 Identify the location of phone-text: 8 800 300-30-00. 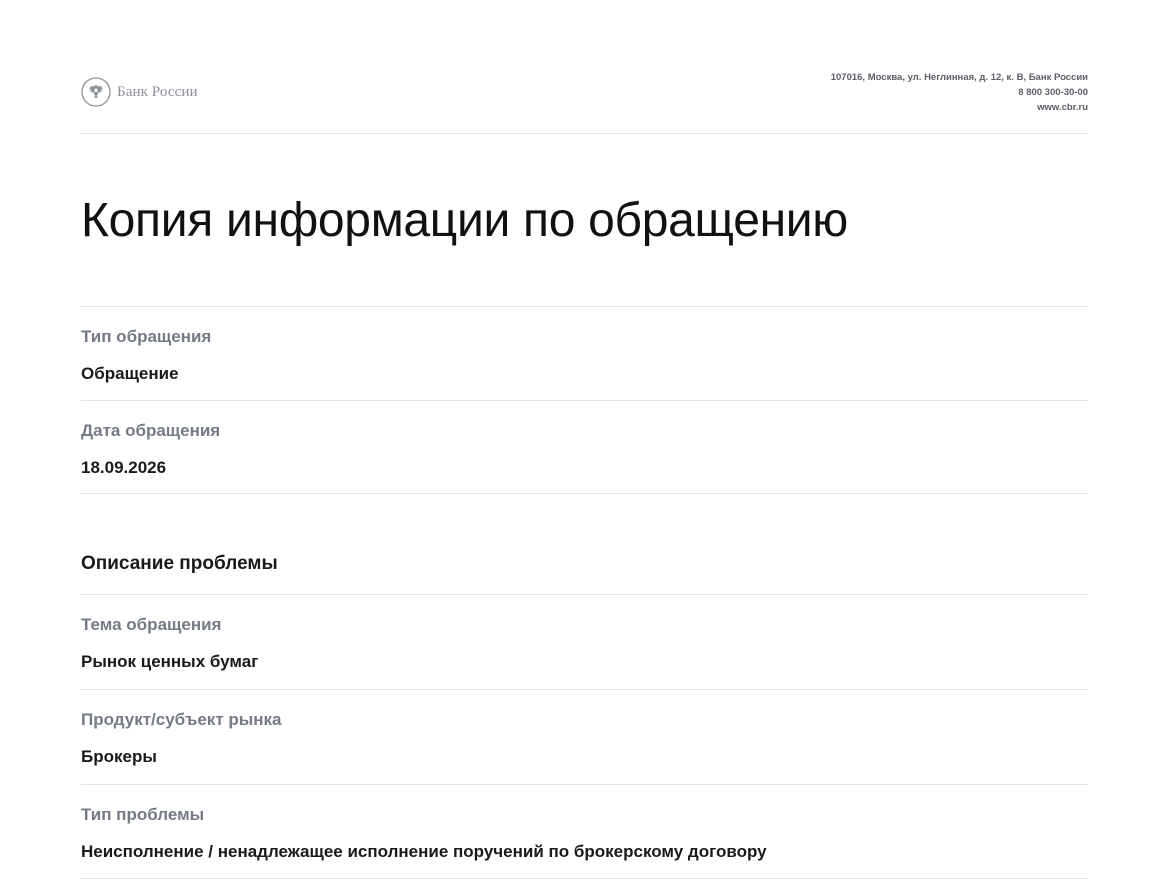
(1053, 92).